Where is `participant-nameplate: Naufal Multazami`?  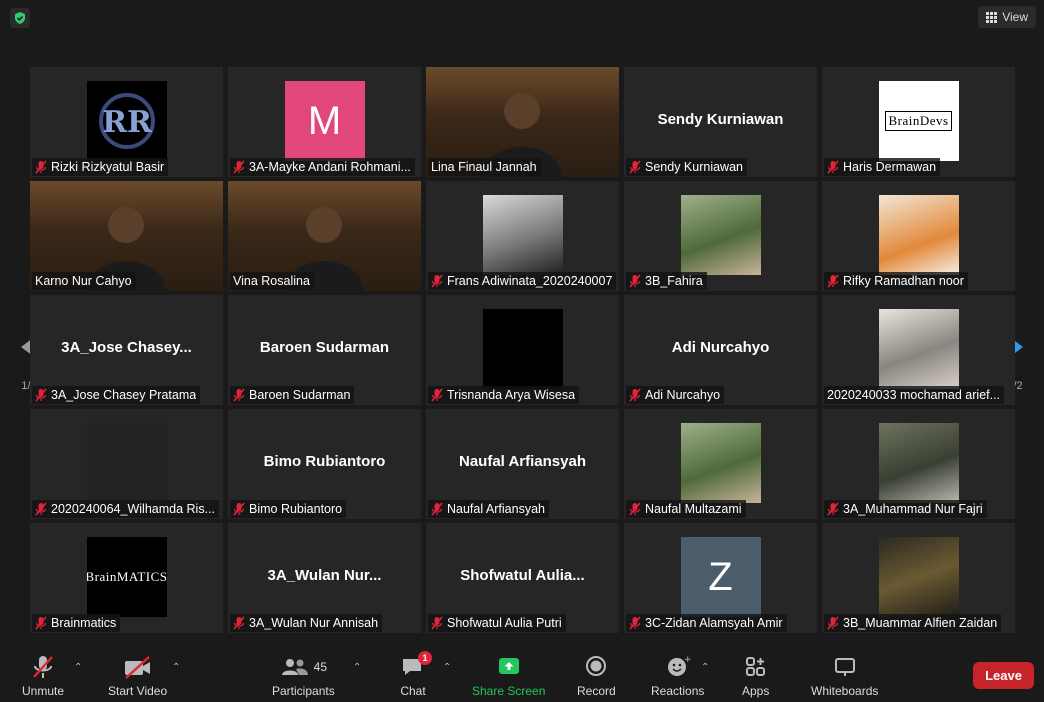
participant-nameplate: Naufal Multazami is located at coordinates (686, 509).